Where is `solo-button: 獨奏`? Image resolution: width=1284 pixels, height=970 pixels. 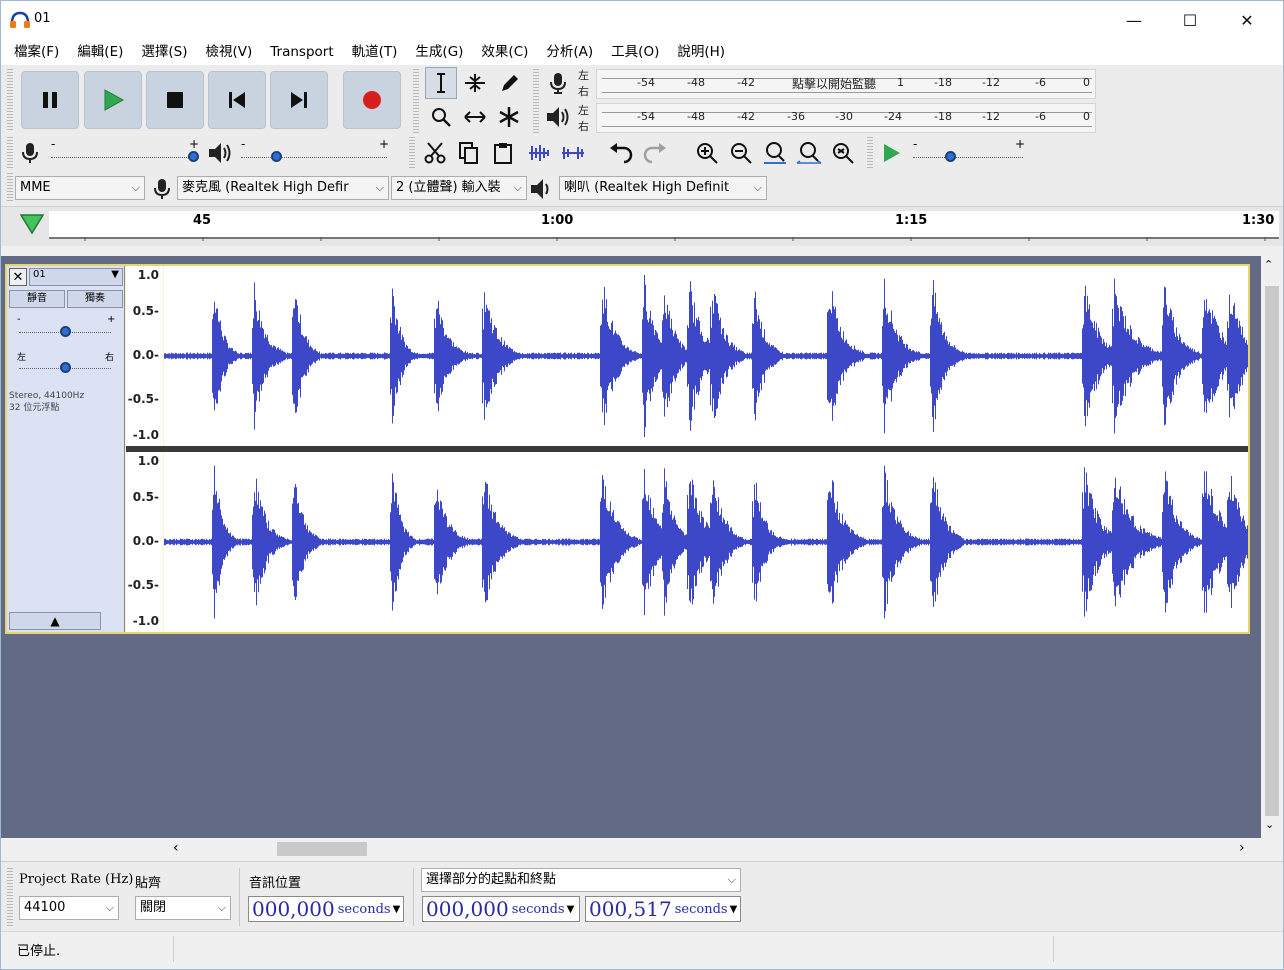 solo-button: 獨奏 is located at coordinates (95, 299).